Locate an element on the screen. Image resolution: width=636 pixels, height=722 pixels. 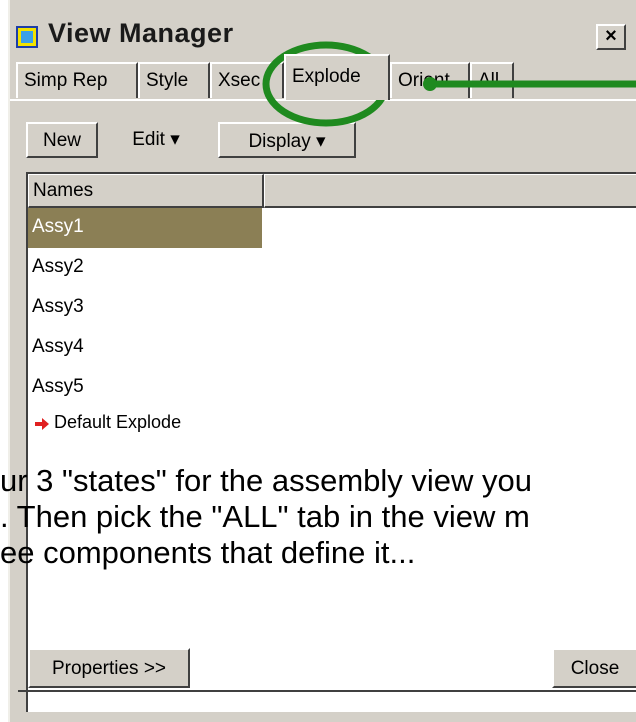
caption-line-1: ur 3 "states" for the assembly view you is located at coordinates (266, 480).